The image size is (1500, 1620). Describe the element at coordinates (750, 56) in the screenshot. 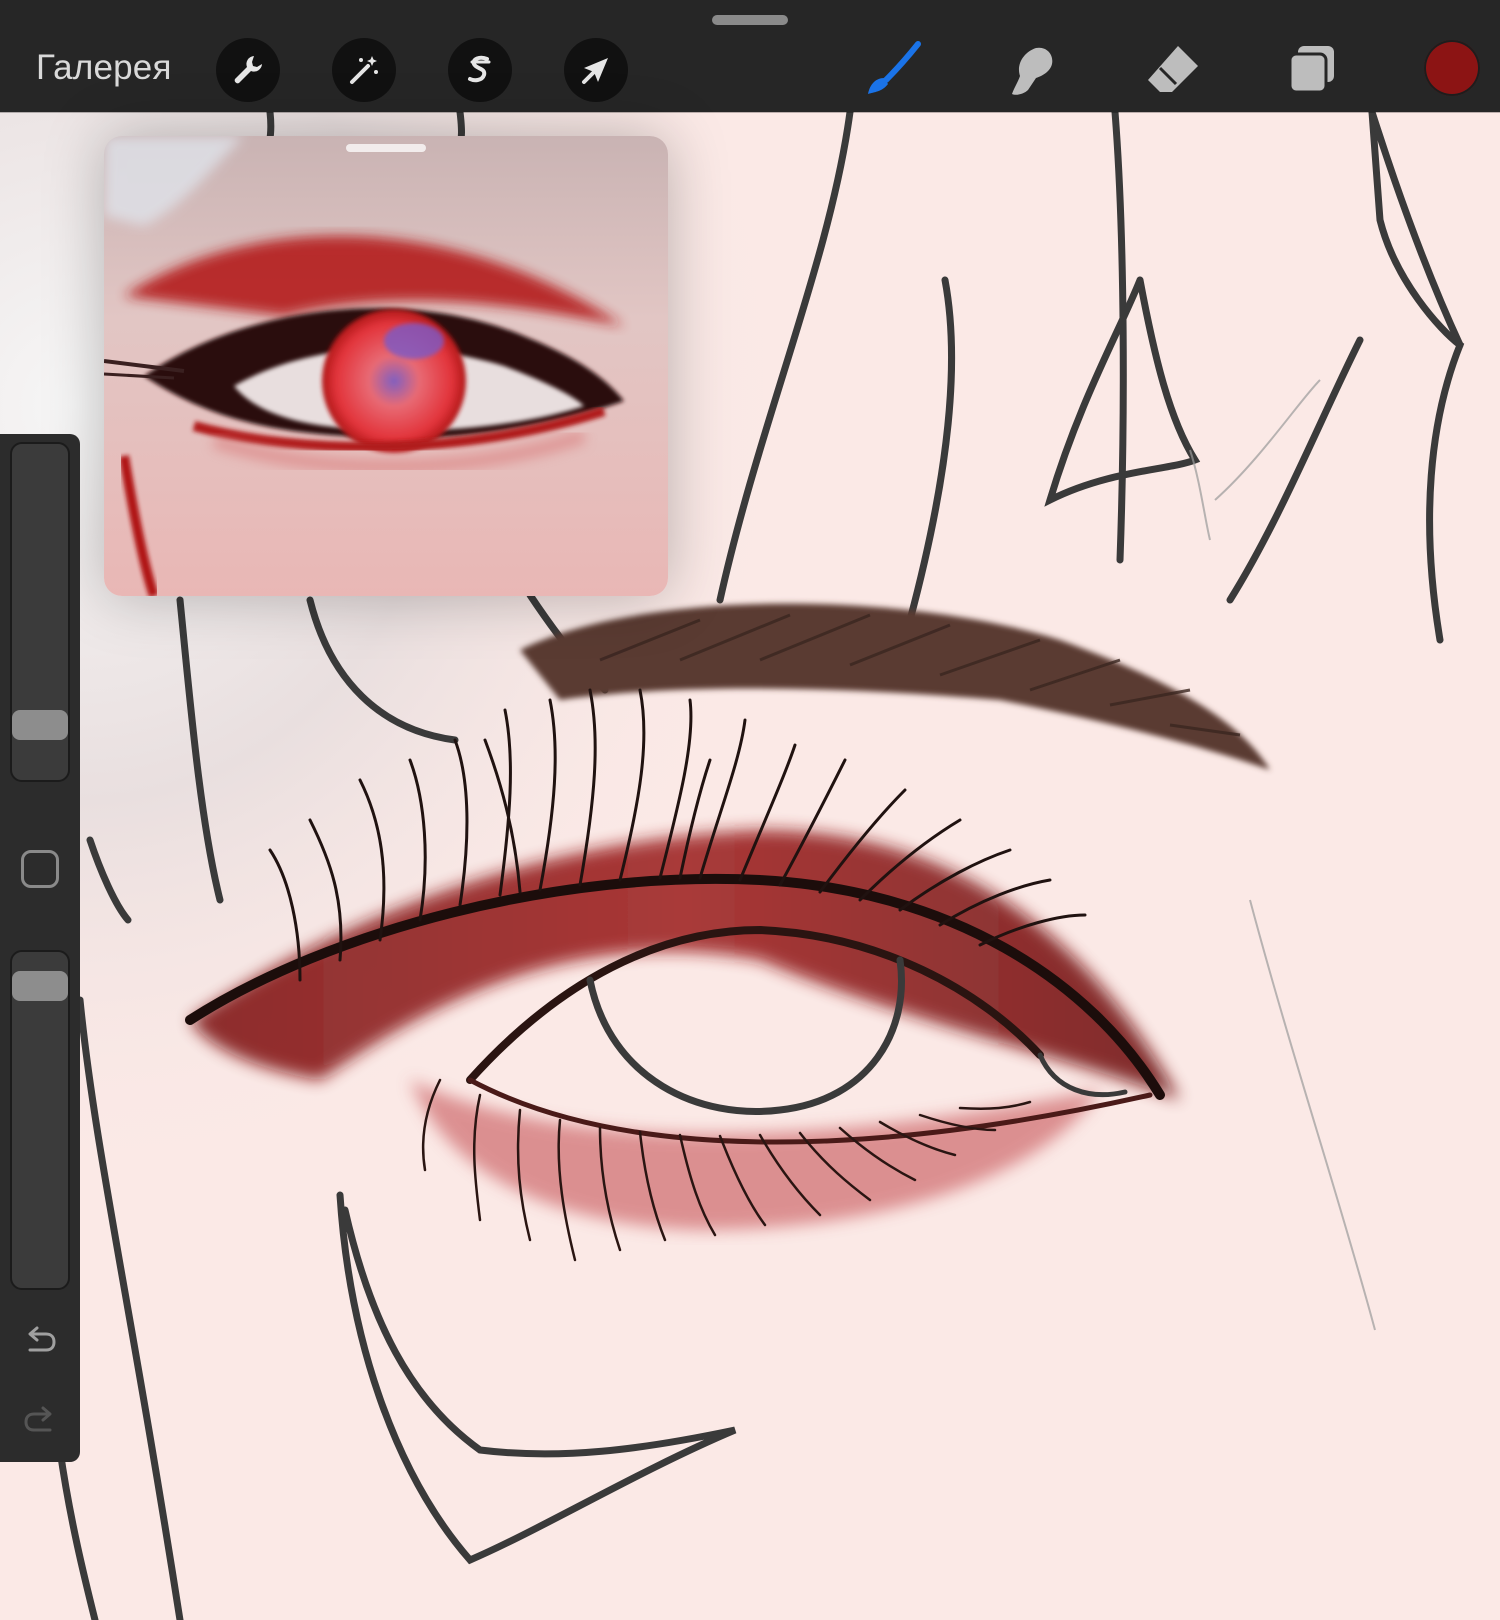

I see `top-toolbar: Галерея` at that location.